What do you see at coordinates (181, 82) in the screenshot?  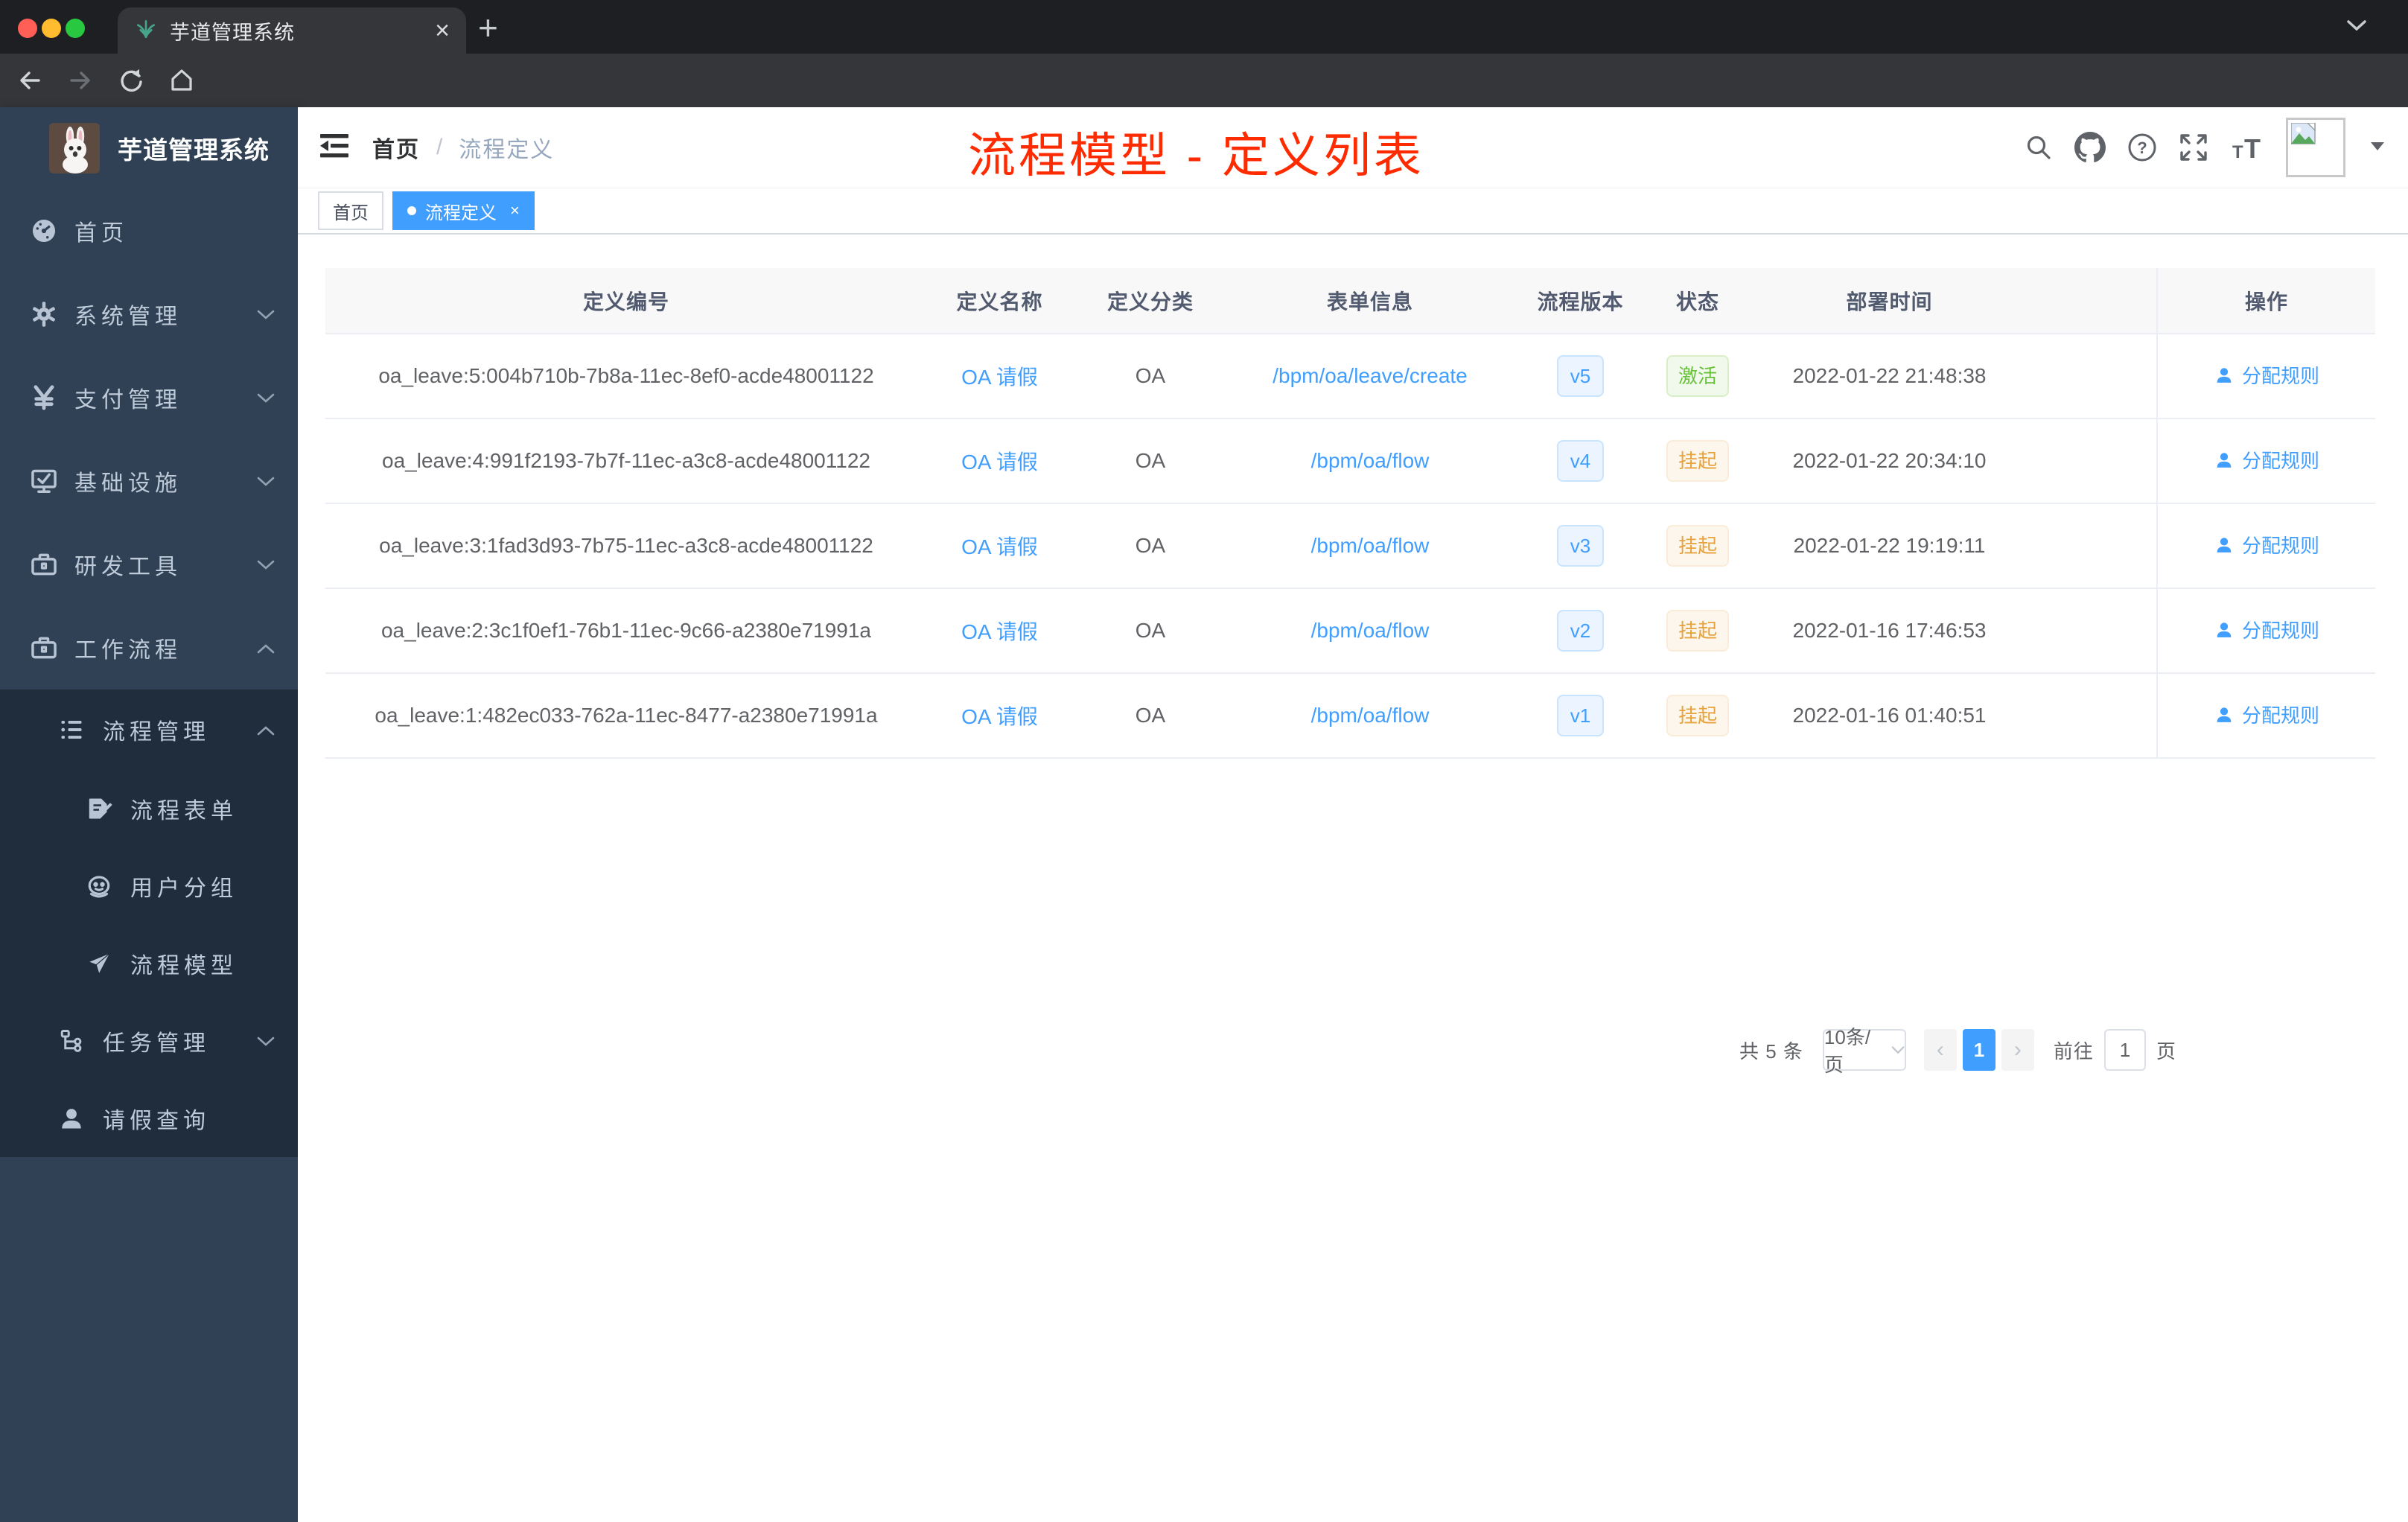 I see `home-icon` at bounding box center [181, 82].